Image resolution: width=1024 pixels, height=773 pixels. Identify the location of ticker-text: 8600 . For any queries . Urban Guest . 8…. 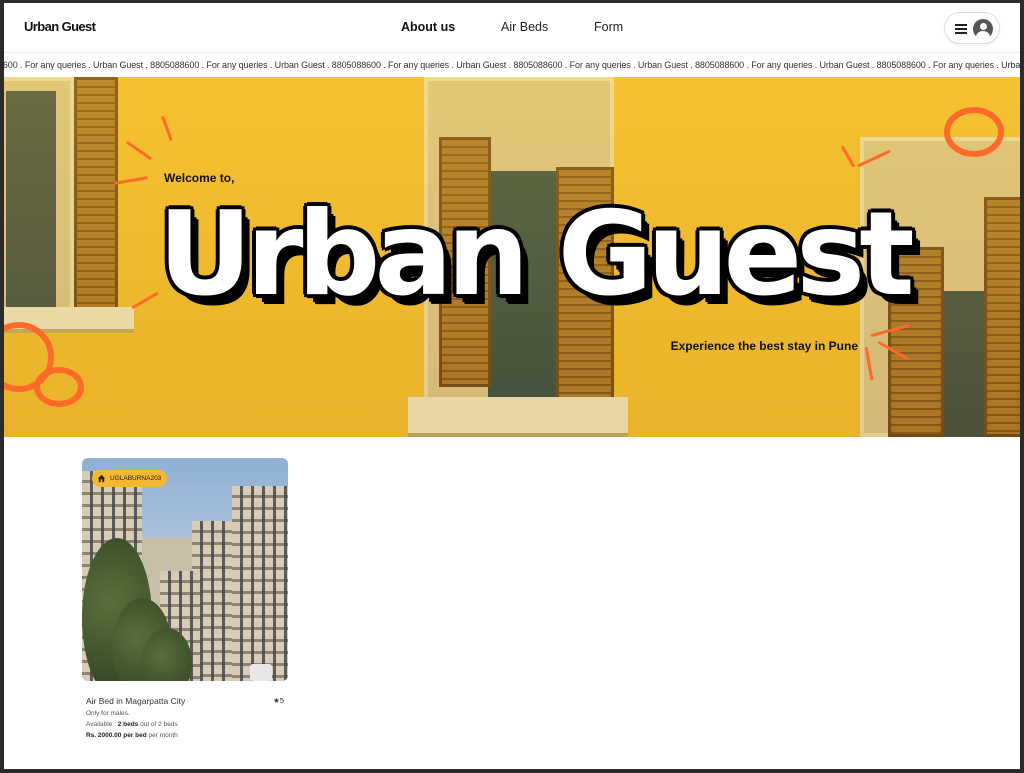
(512, 65).